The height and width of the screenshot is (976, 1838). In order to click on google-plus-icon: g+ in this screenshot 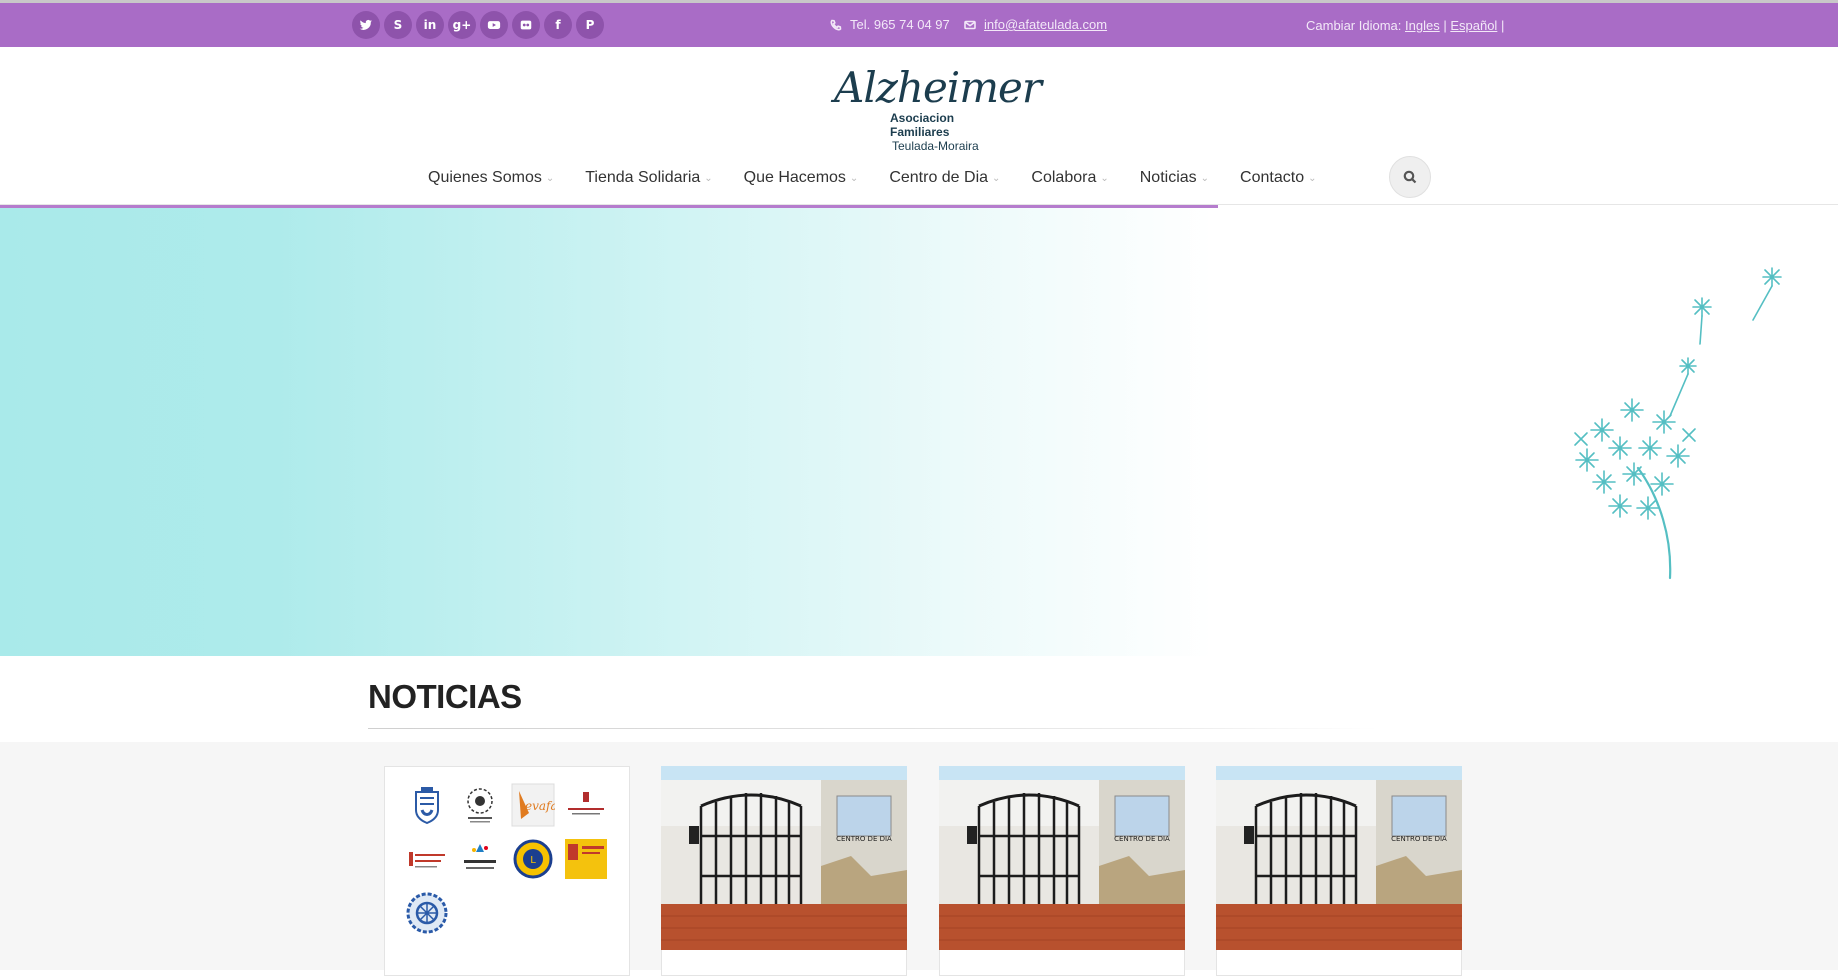, I will do `click(462, 25)`.